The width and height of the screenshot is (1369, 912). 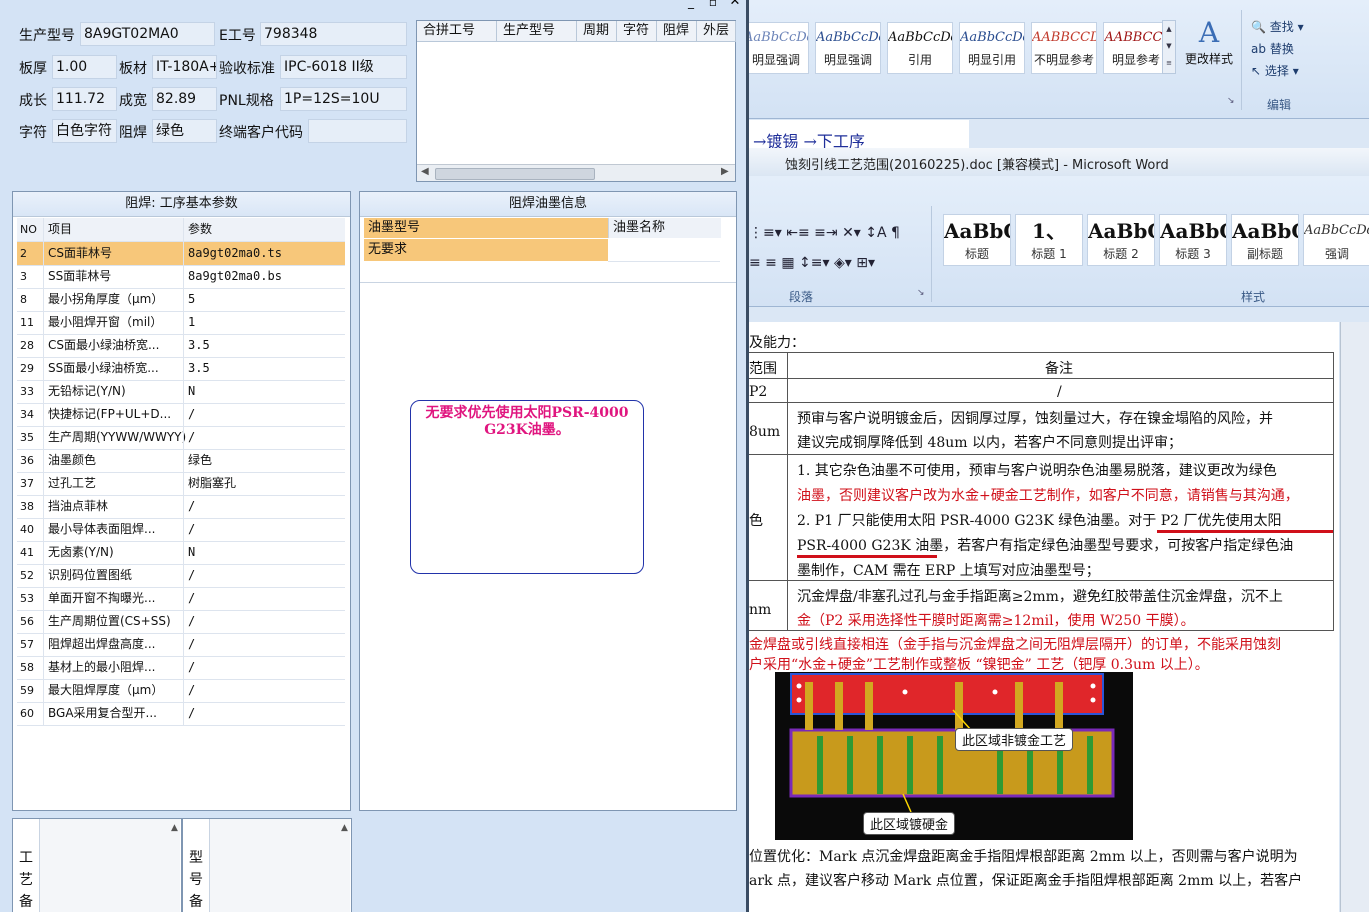 What do you see at coordinates (486, 228) in the screenshot?
I see `ink-model-header: 油墨型号` at bounding box center [486, 228].